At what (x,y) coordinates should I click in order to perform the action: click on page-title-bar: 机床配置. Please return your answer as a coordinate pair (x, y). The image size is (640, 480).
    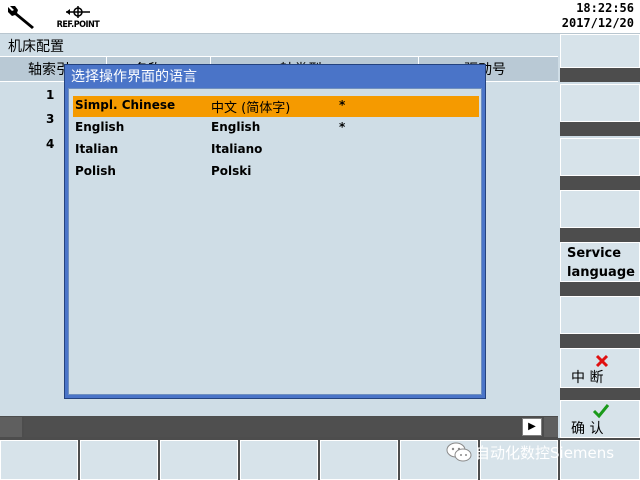
    Looking at the image, I should click on (279, 45).